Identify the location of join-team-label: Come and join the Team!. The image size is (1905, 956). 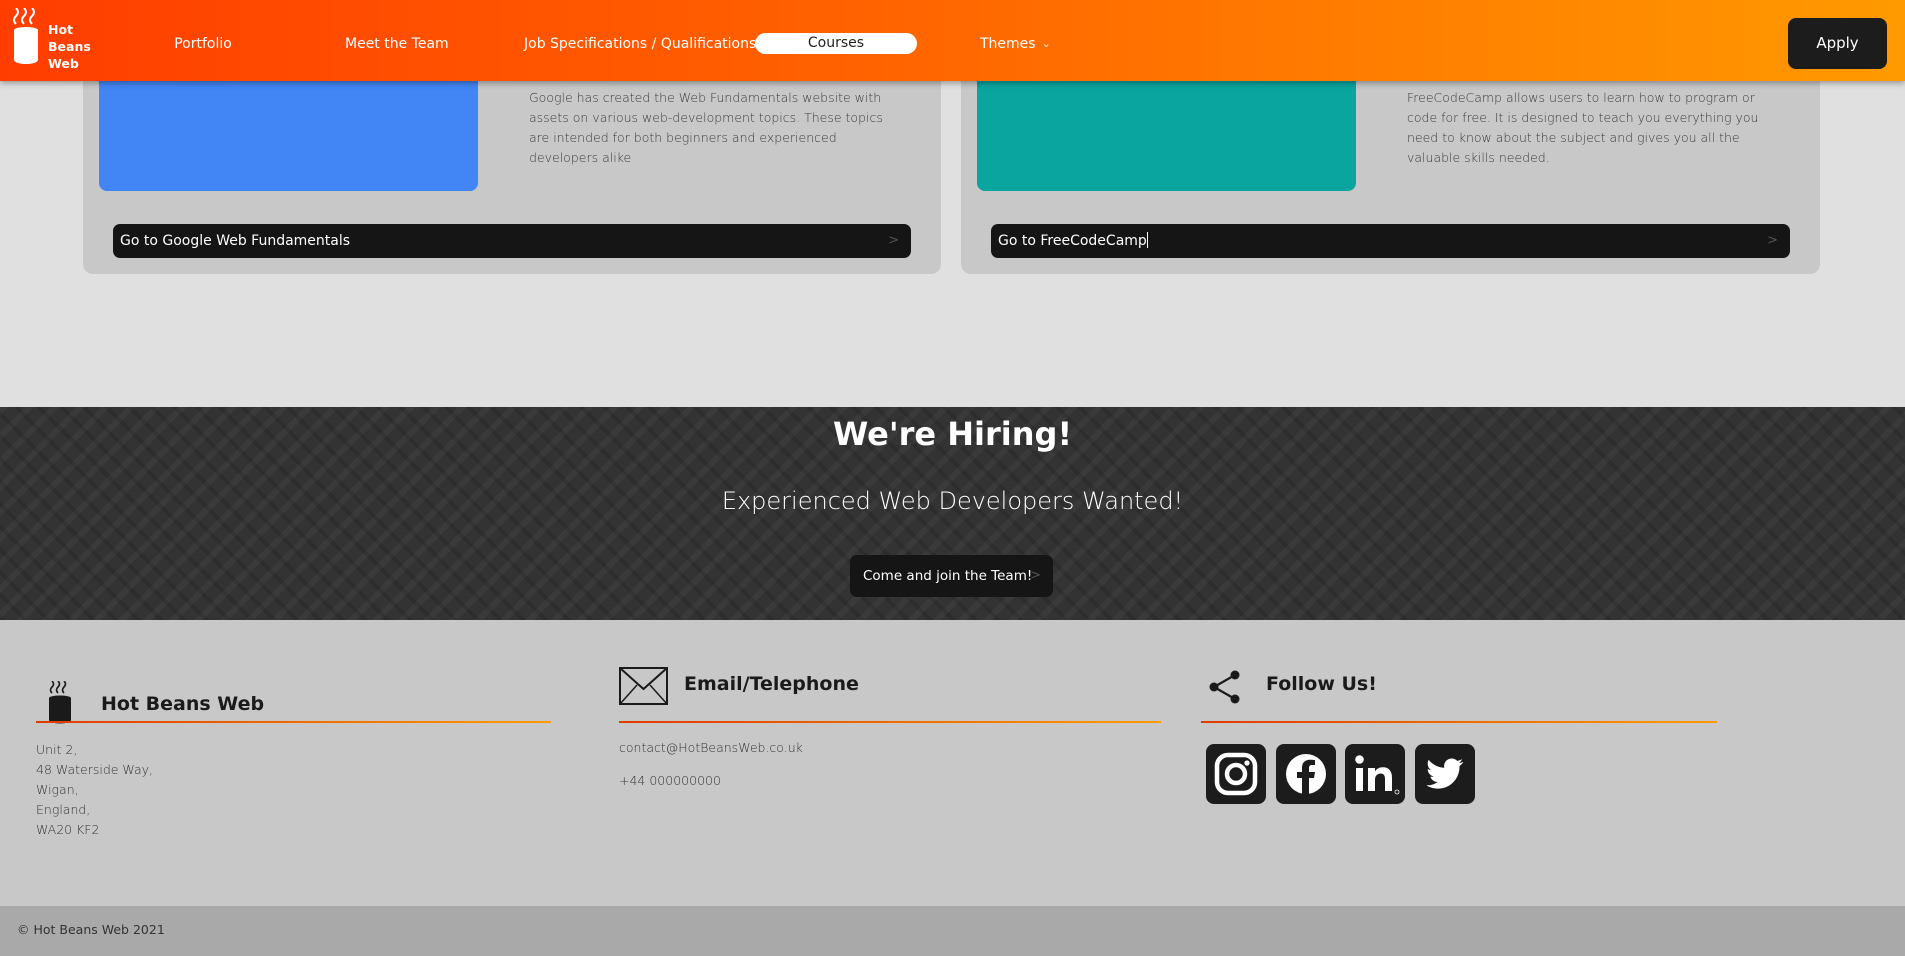
(948, 576).